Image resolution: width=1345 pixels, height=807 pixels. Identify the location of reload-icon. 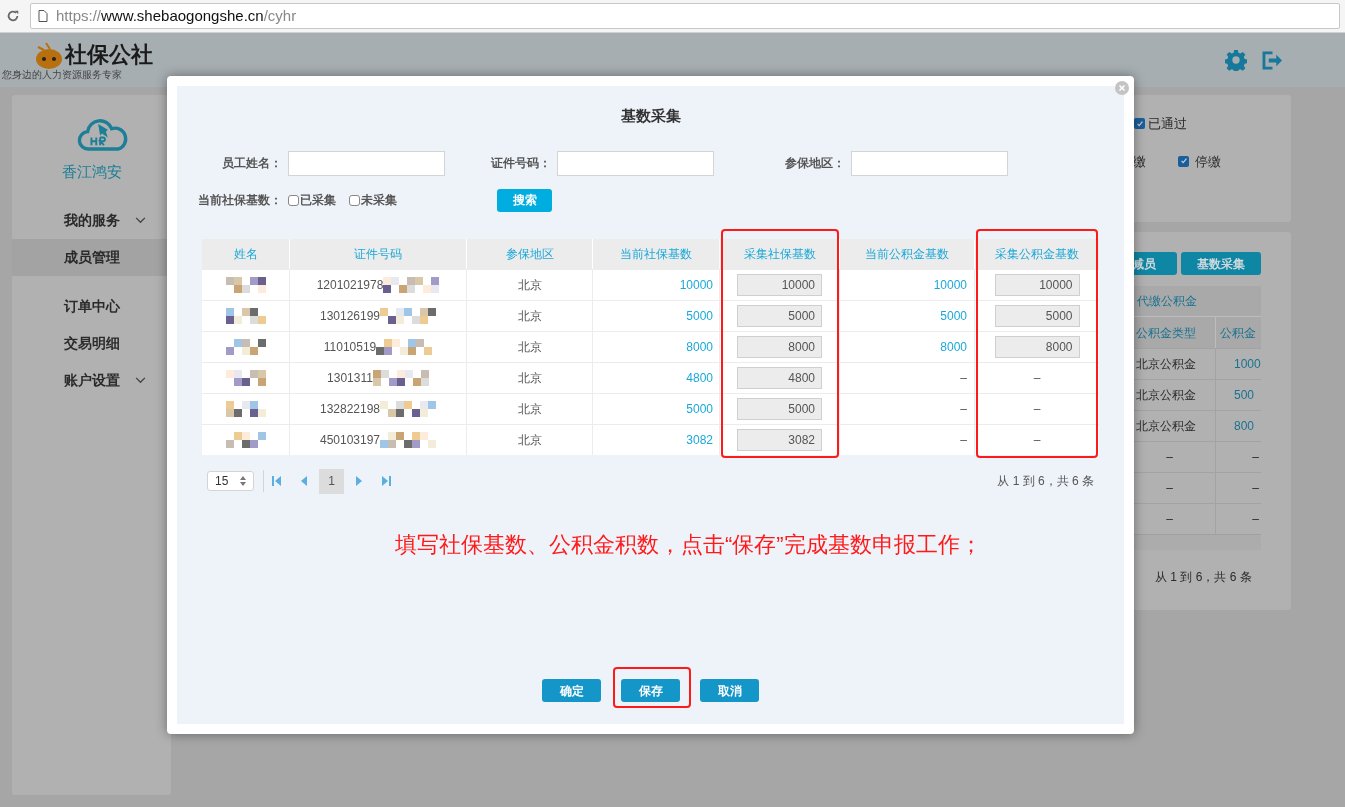
(13, 16).